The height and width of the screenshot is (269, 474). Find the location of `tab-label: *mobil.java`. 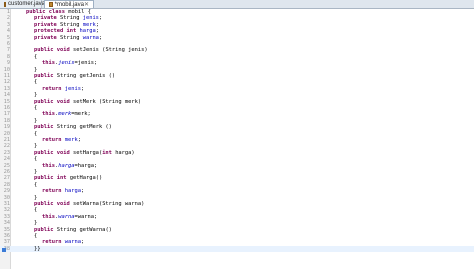

tab-label: *mobil.java is located at coordinates (69, 4).